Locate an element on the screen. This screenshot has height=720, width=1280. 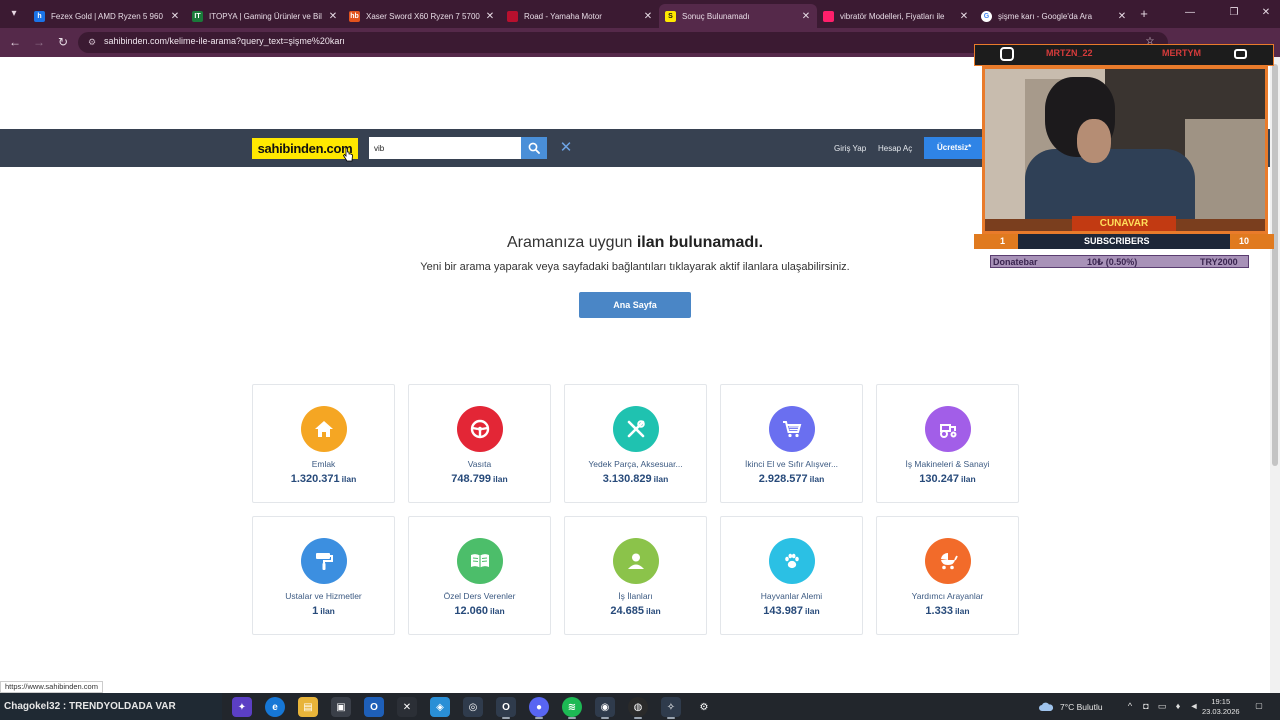
tab-search-icon: ▾ is located at coordinates (14, 14).